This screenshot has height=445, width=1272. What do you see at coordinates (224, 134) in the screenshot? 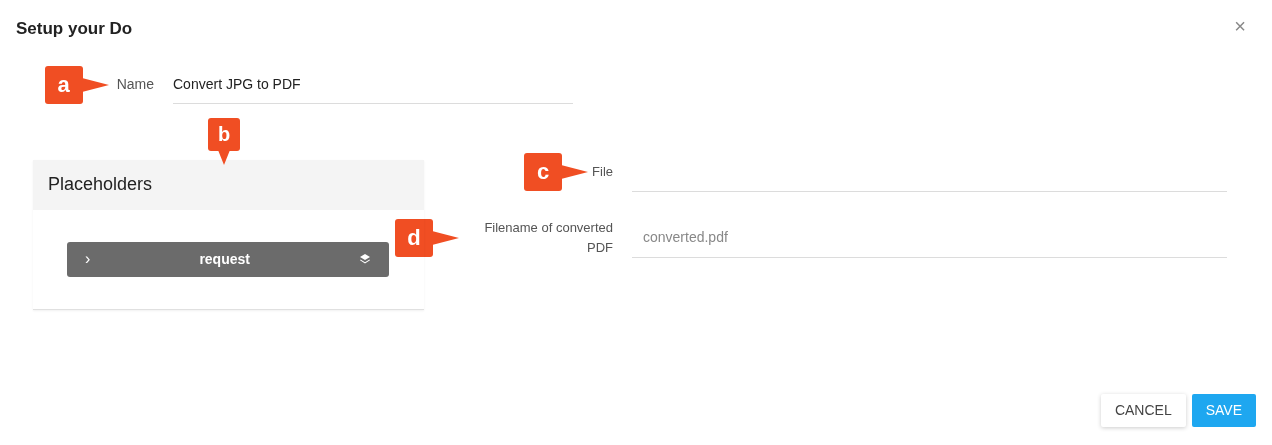
I see `callout-badge: b` at bounding box center [224, 134].